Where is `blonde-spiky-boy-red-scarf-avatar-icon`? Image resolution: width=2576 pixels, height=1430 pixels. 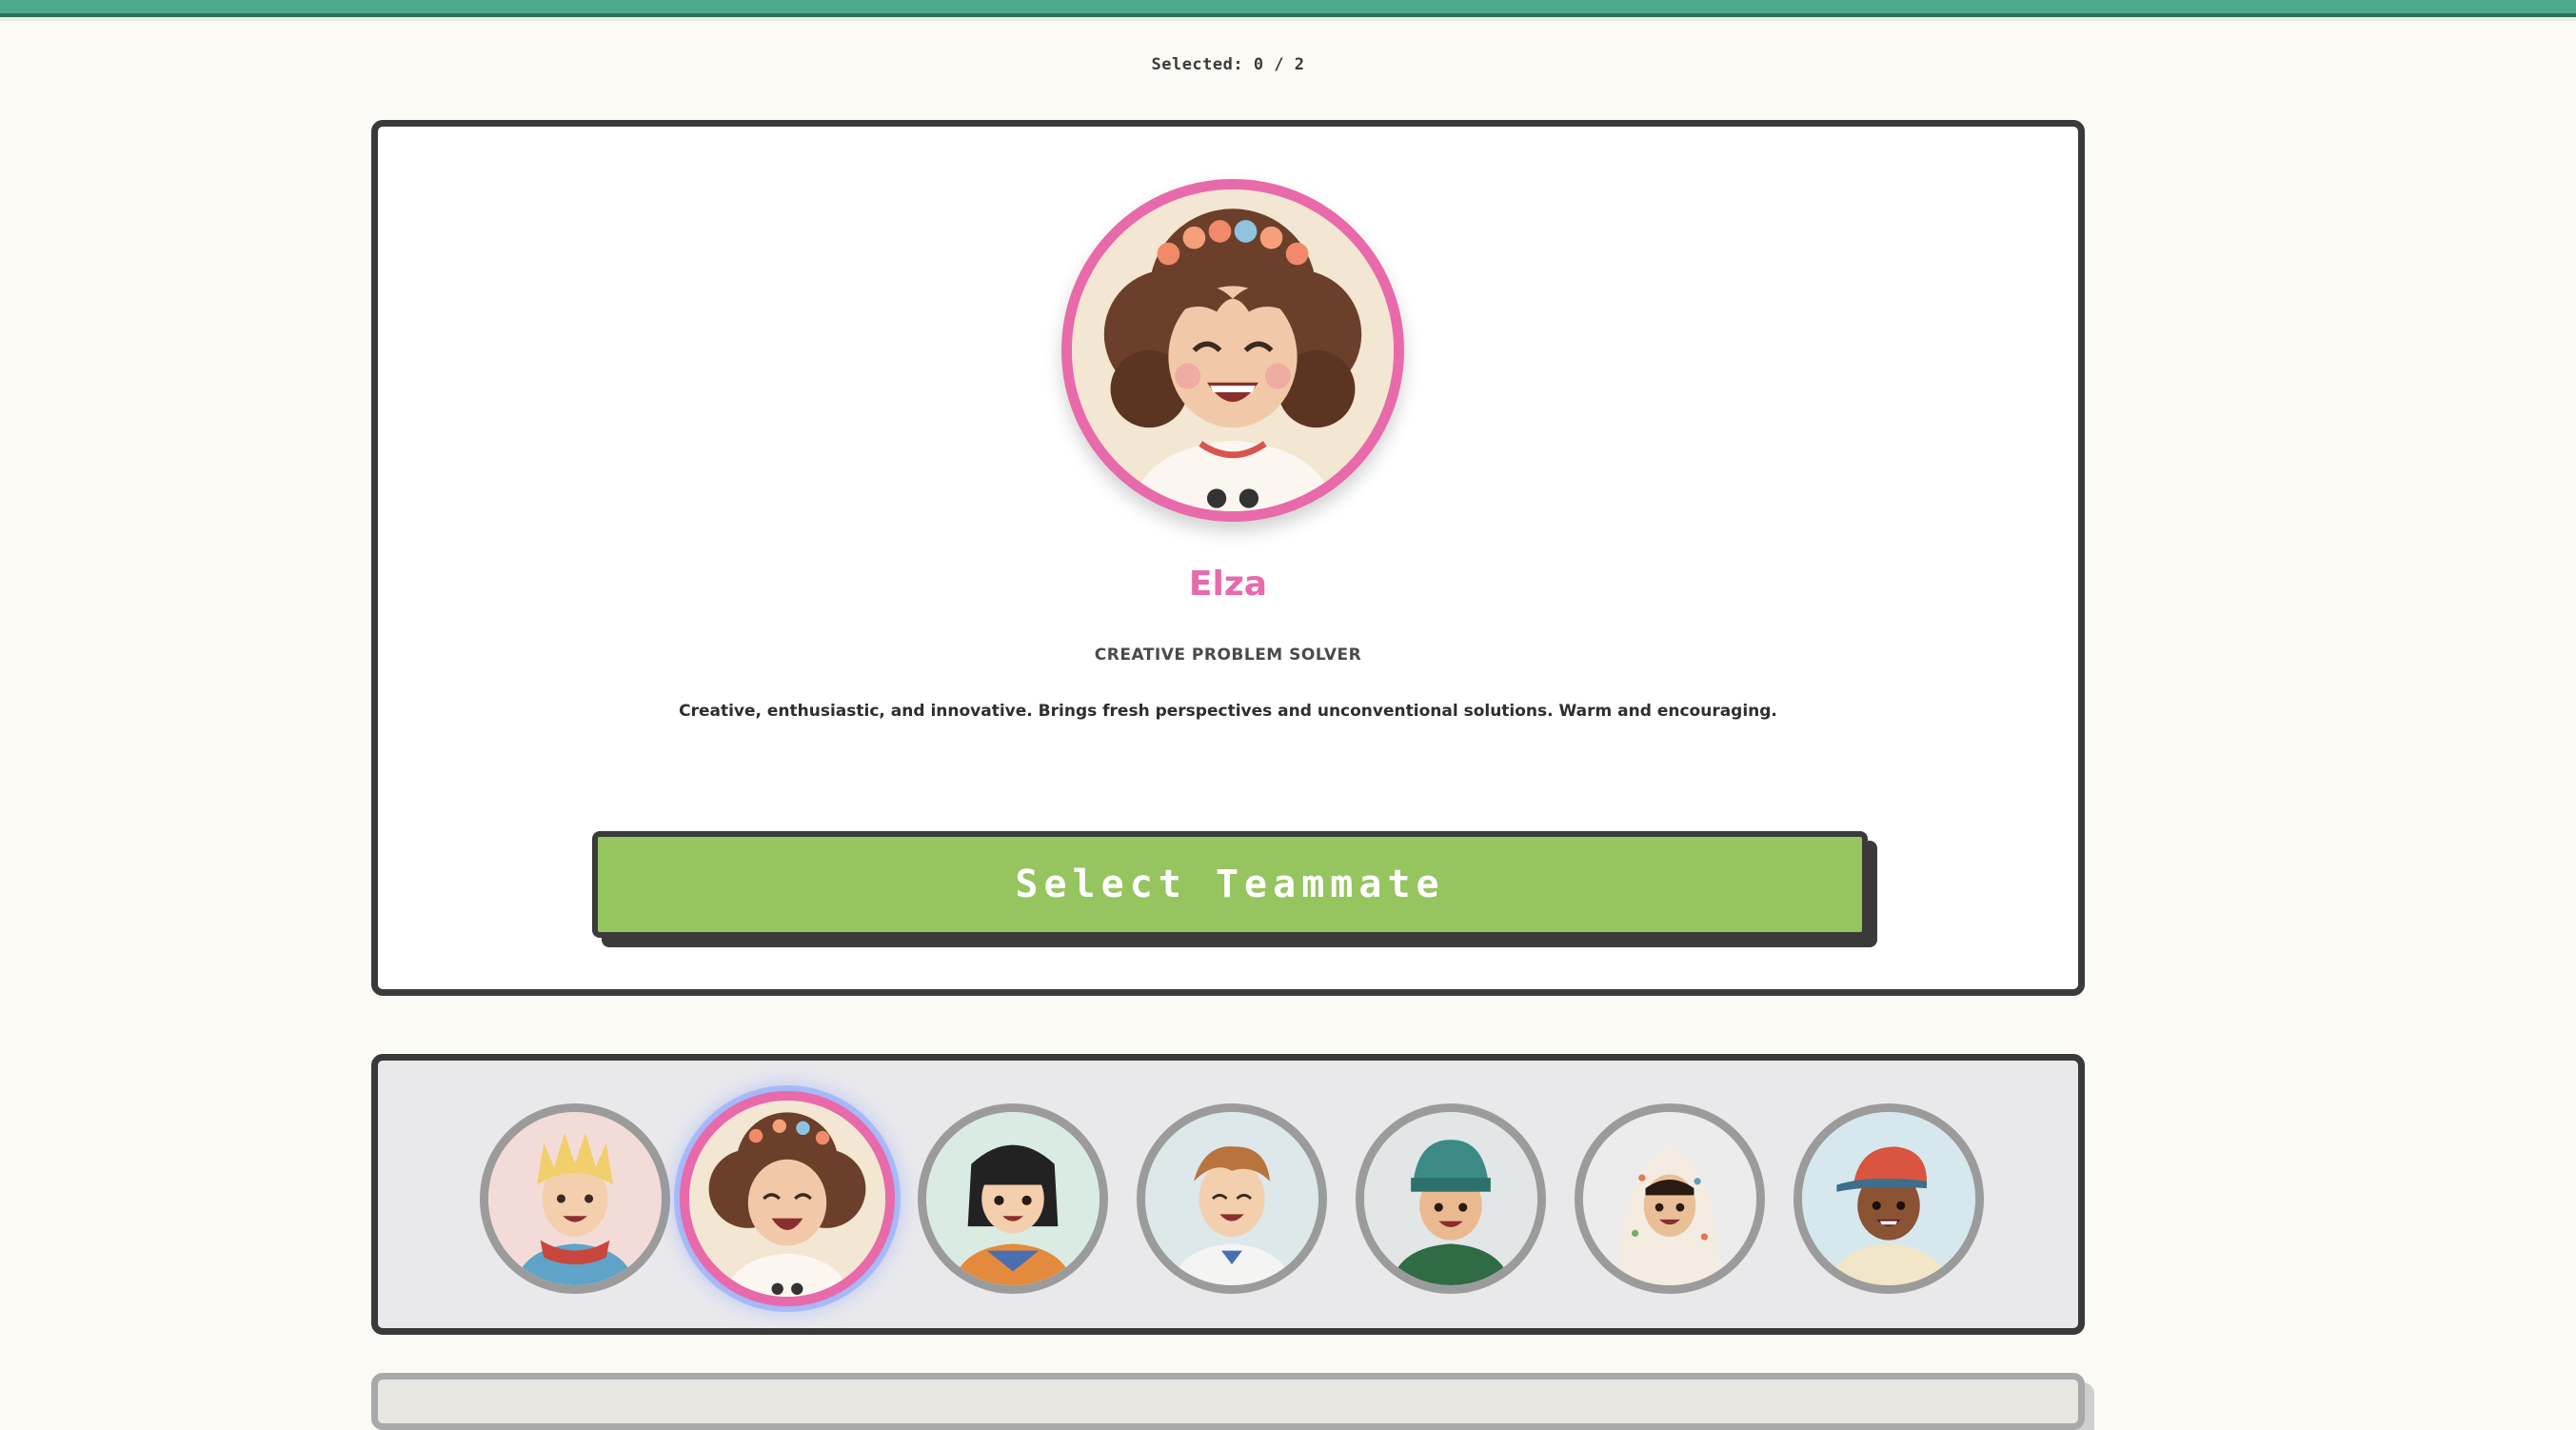 blonde-spiky-boy-red-scarf-avatar-icon is located at coordinates (575, 1198).